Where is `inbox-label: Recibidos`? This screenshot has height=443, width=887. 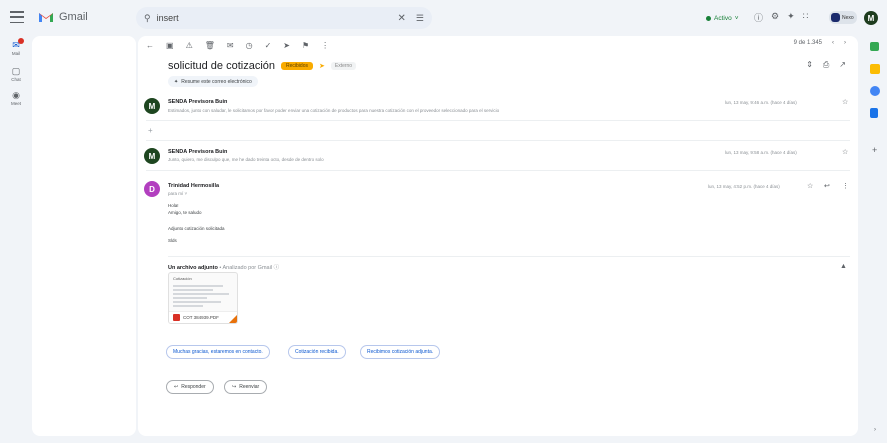
inbox-label: Recibidos is located at coordinates (297, 66).